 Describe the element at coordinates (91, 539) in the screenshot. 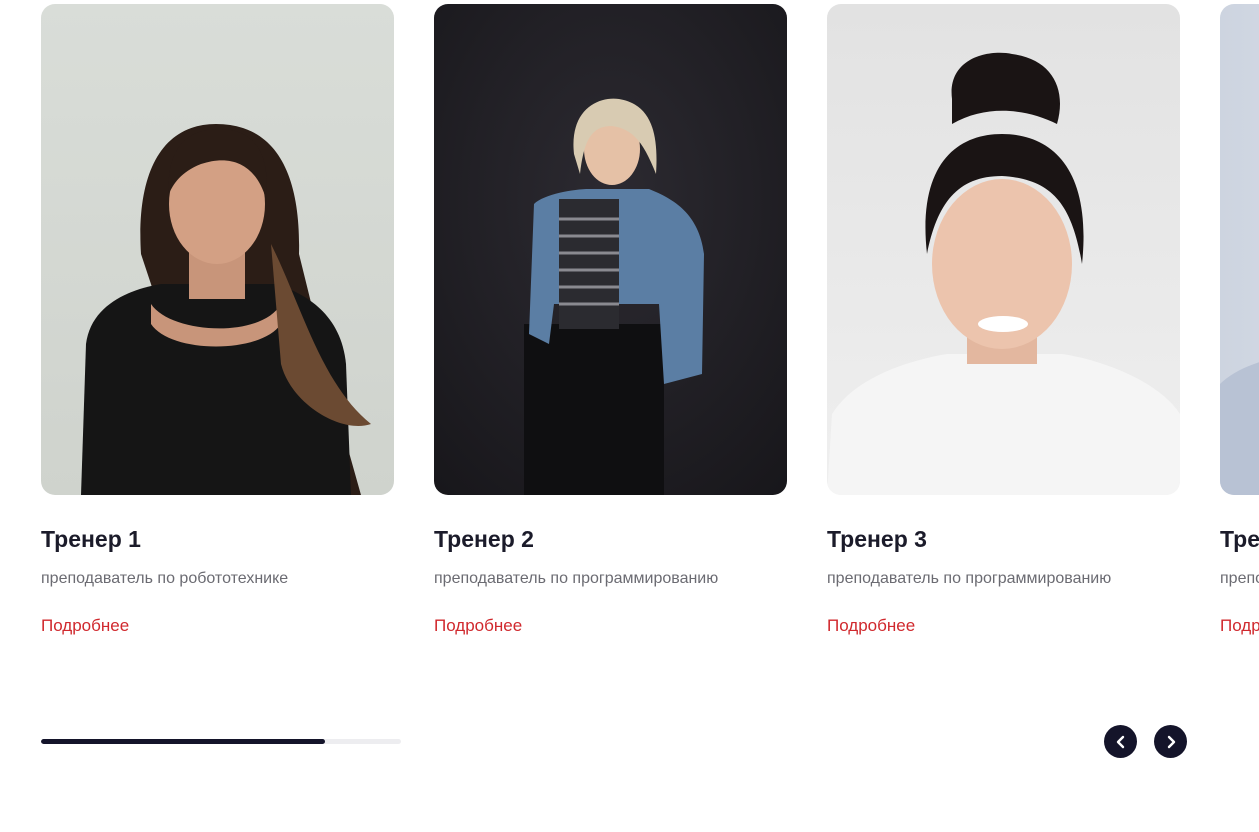

I see `trainer-name: Тренер 1` at that location.